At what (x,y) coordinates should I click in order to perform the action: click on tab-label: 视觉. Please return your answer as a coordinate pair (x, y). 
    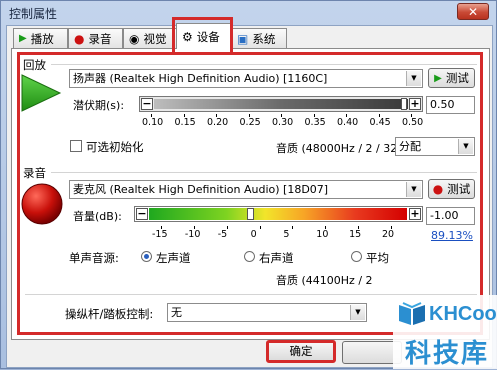
    Looking at the image, I should click on (155, 38).